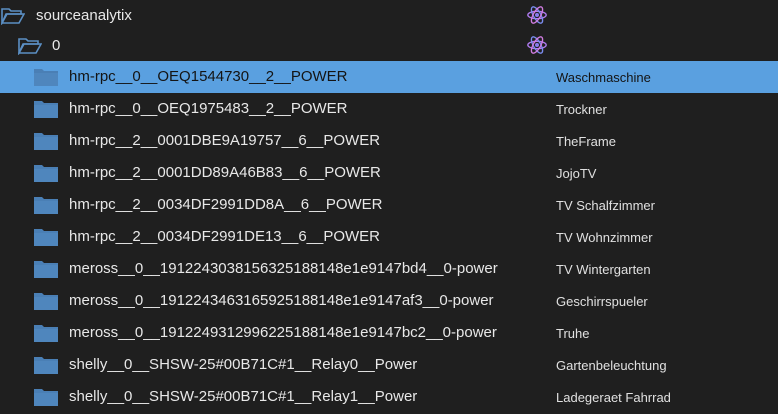 Image resolution: width=778 pixels, height=414 pixels. Describe the element at coordinates (573, 333) in the screenshot. I see `tree-row-description: Truhe` at that location.